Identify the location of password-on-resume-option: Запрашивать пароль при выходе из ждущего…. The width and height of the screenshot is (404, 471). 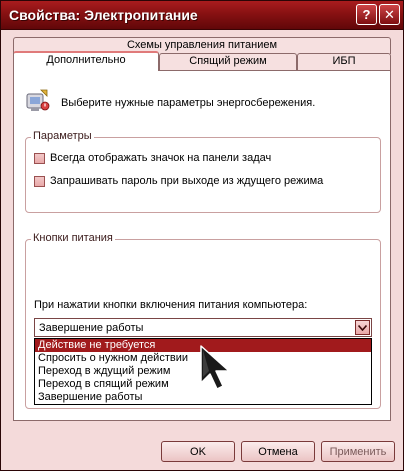
(178, 181).